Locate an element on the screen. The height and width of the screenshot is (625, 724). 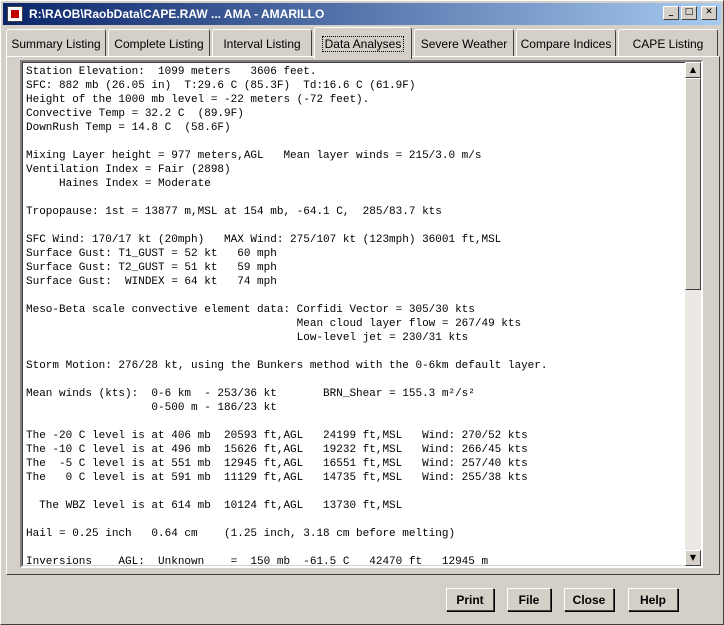
app-icon is located at coordinates (15, 14).